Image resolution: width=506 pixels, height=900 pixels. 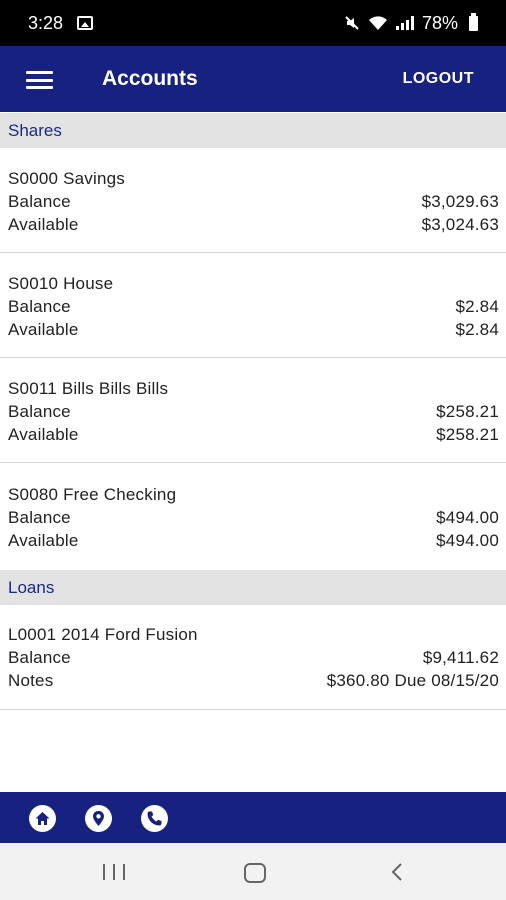 I want to click on wifi-icon, so click(x=377, y=23).